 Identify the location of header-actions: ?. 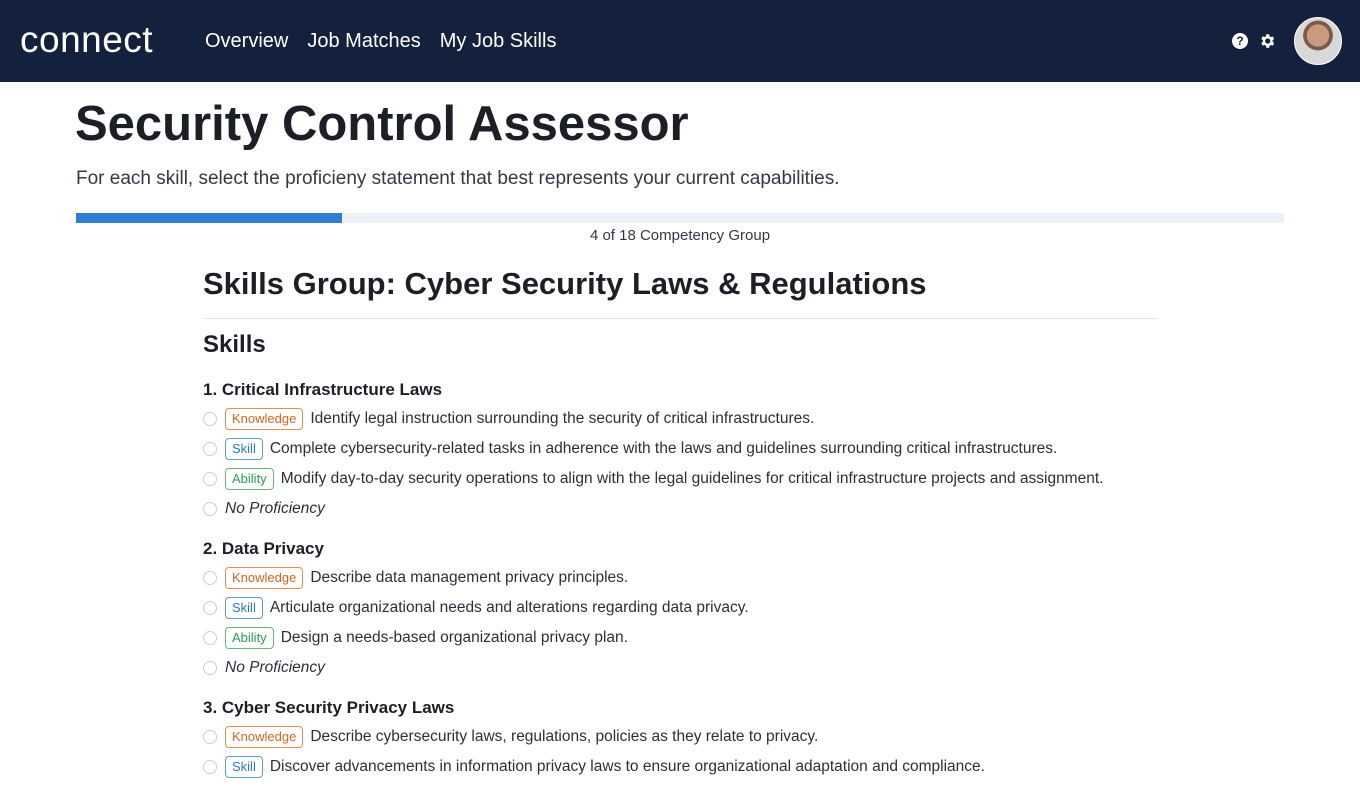
(1287, 41).